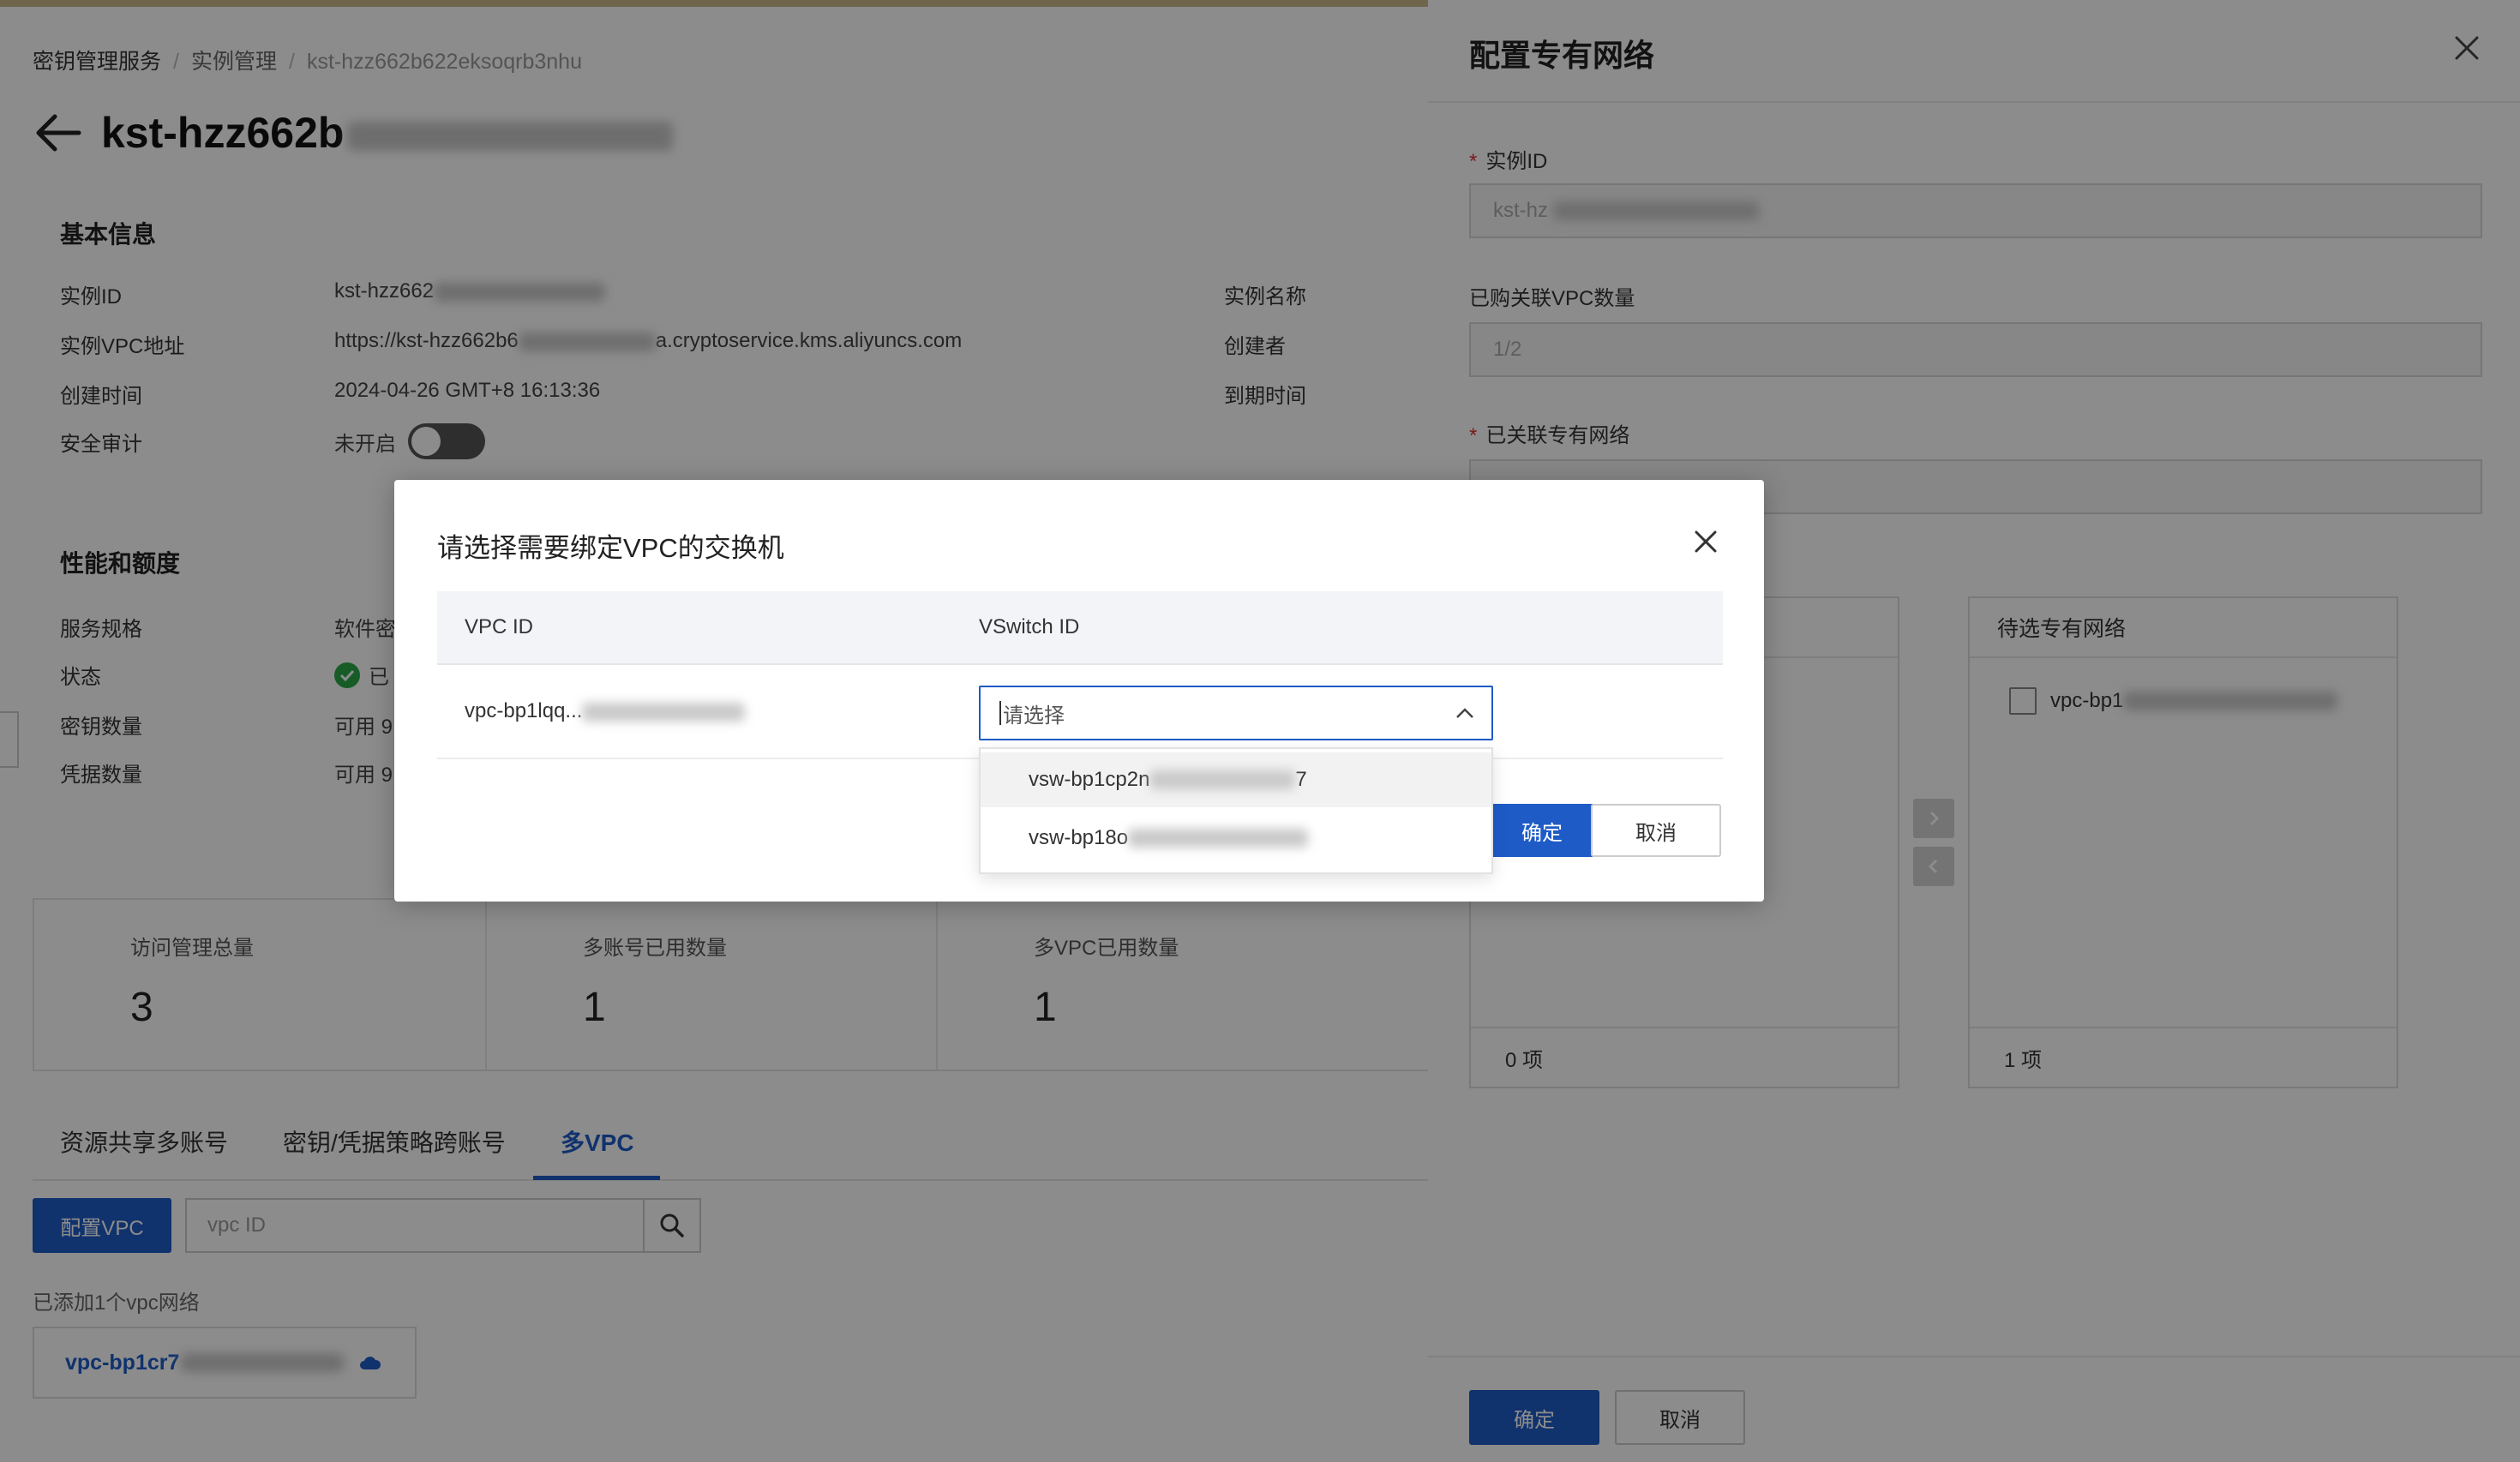 The height and width of the screenshot is (1462, 2520). What do you see at coordinates (610, 548) in the screenshot?
I see `dialog-title: 请选择需要绑定VPC的交换机` at bounding box center [610, 548].